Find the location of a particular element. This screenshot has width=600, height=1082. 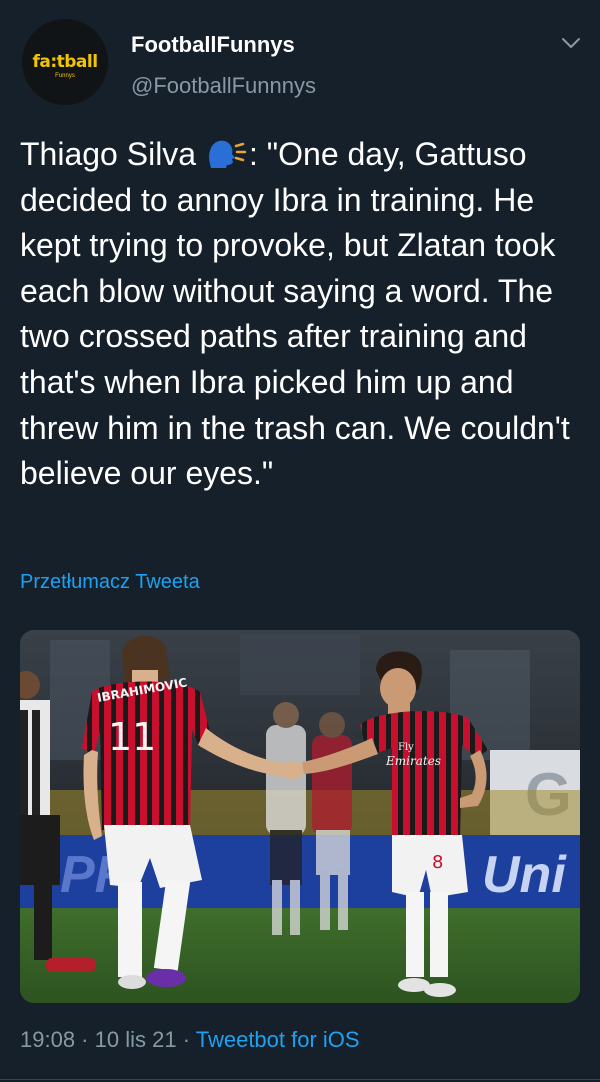

right-player-number: 8 is located at coordinates (437, 862).